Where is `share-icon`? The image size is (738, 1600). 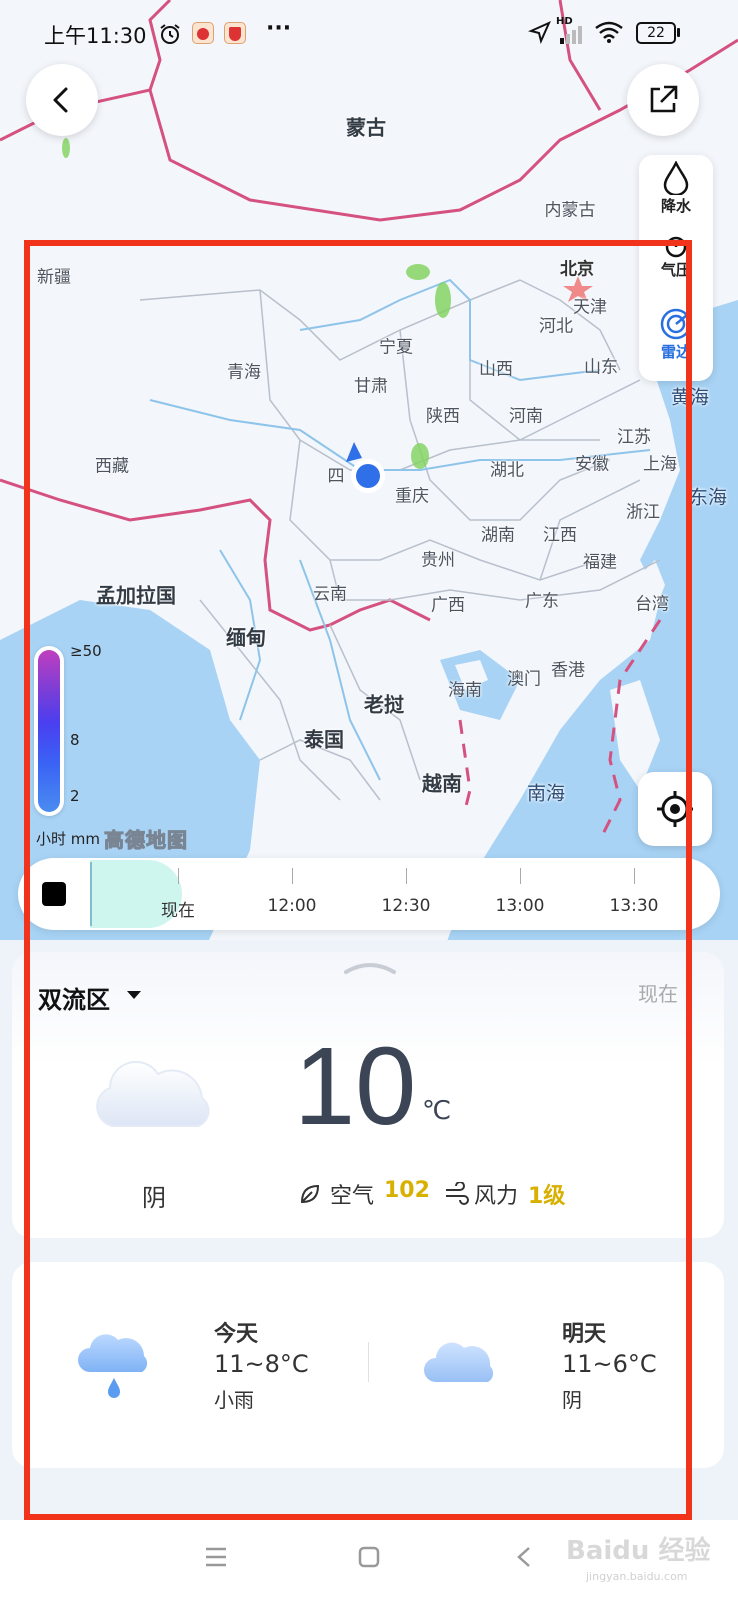
share-icon is located at coordinates (664, 99).